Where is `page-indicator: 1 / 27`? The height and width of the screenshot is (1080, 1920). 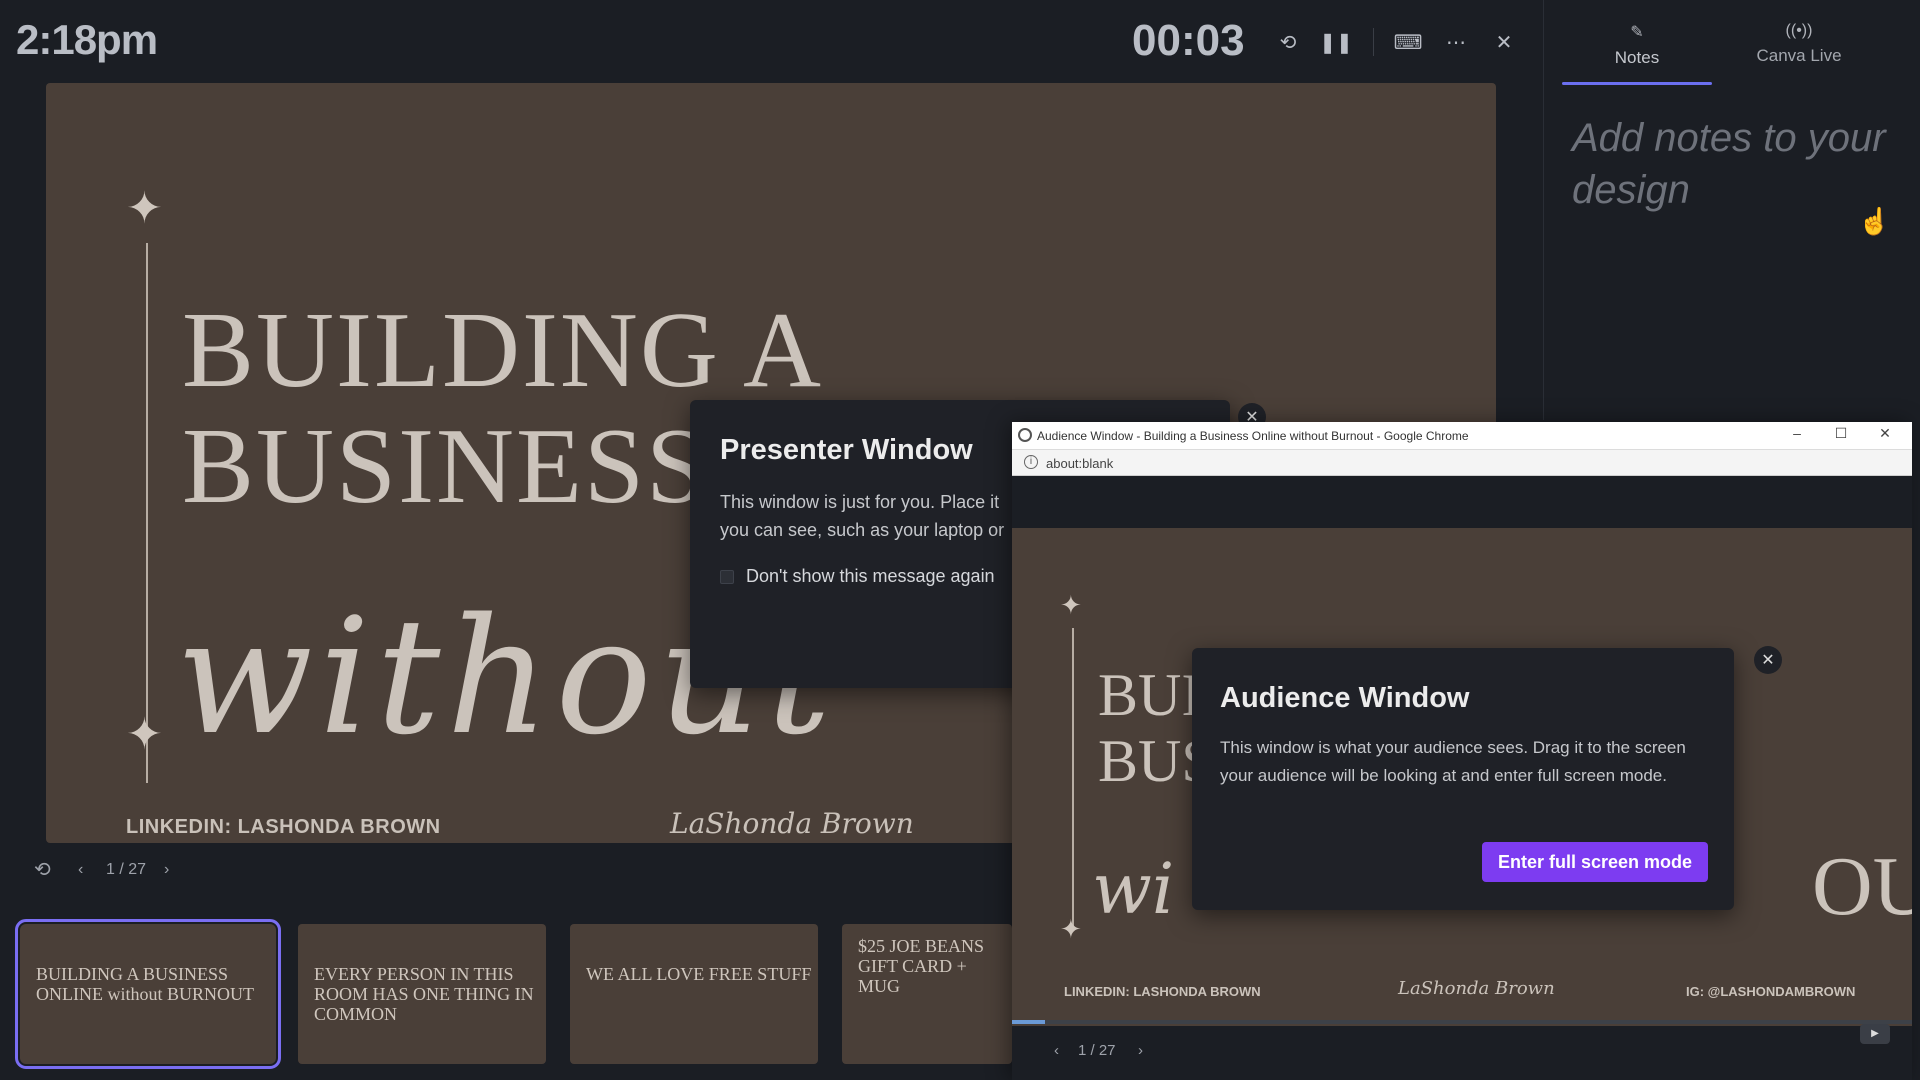 page-indicator: 1 / 27 is located at coordinates (126, 869).